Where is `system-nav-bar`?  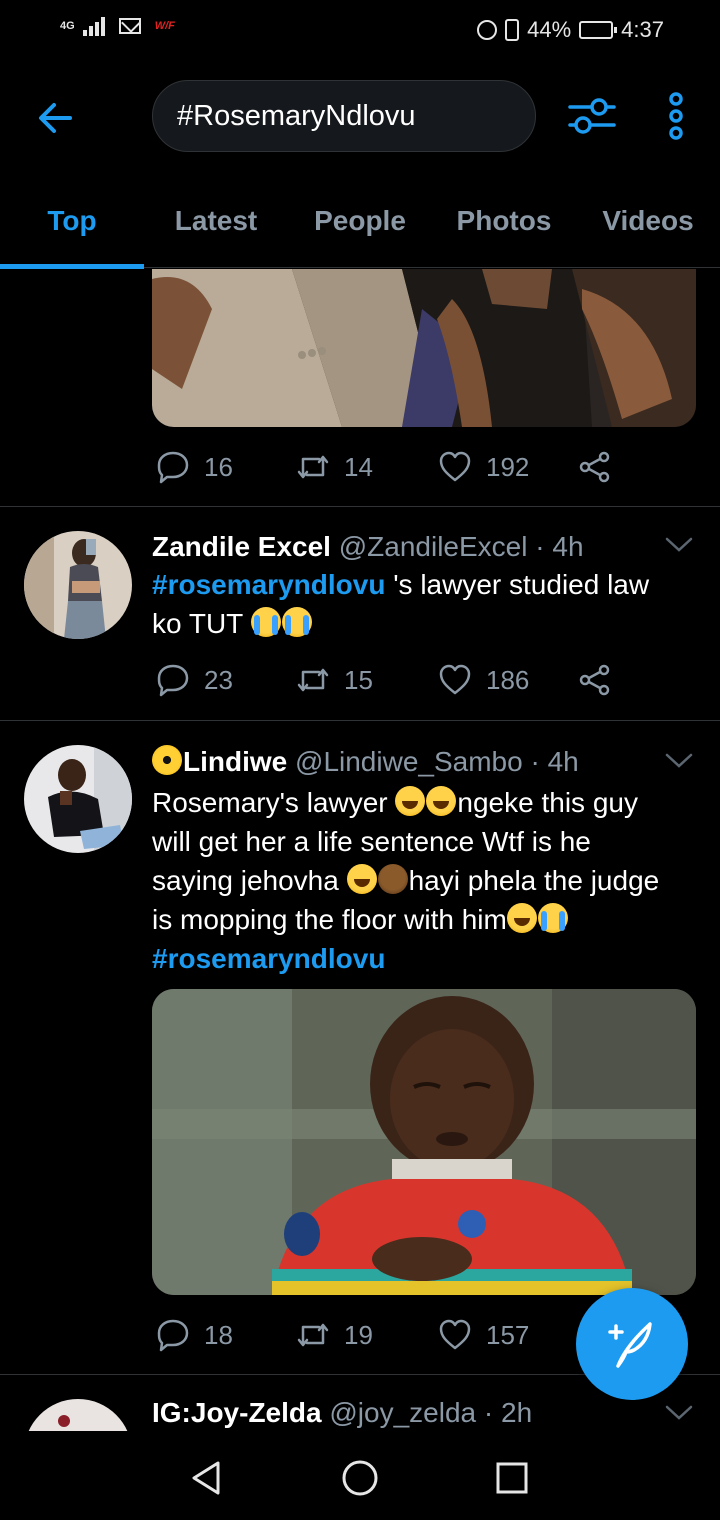
system-nav-bar is located at coordinates (360, 1476).